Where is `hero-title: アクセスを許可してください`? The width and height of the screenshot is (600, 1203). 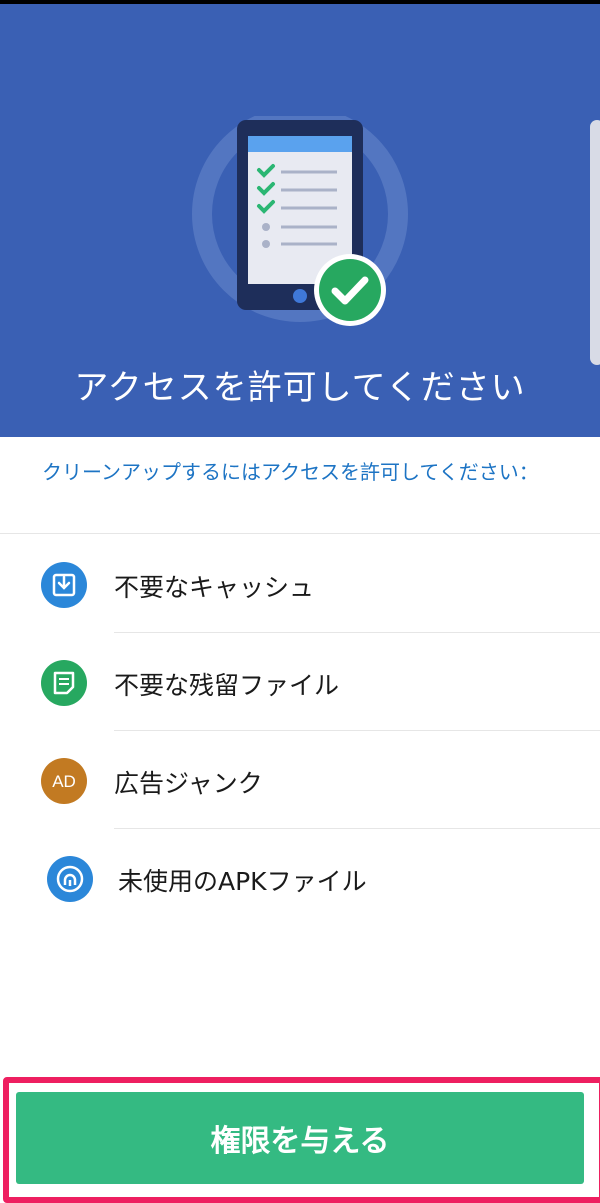
hero-title: アクセスを許可してください is located at coordinates (300, 388).